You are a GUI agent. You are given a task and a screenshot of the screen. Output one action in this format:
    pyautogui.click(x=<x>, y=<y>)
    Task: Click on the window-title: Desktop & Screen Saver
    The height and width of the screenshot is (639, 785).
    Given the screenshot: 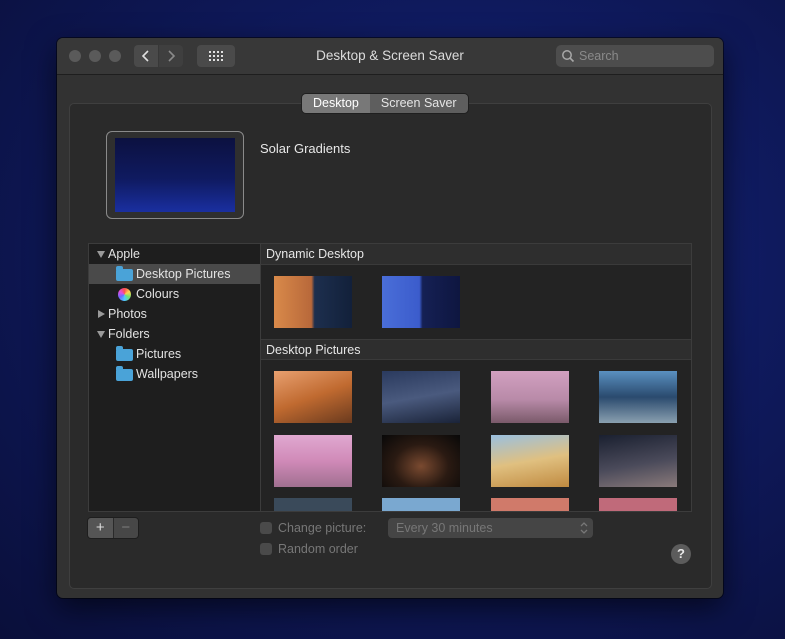 What is the action you would take?
    pyautogui.click(x=390, y=55)
    